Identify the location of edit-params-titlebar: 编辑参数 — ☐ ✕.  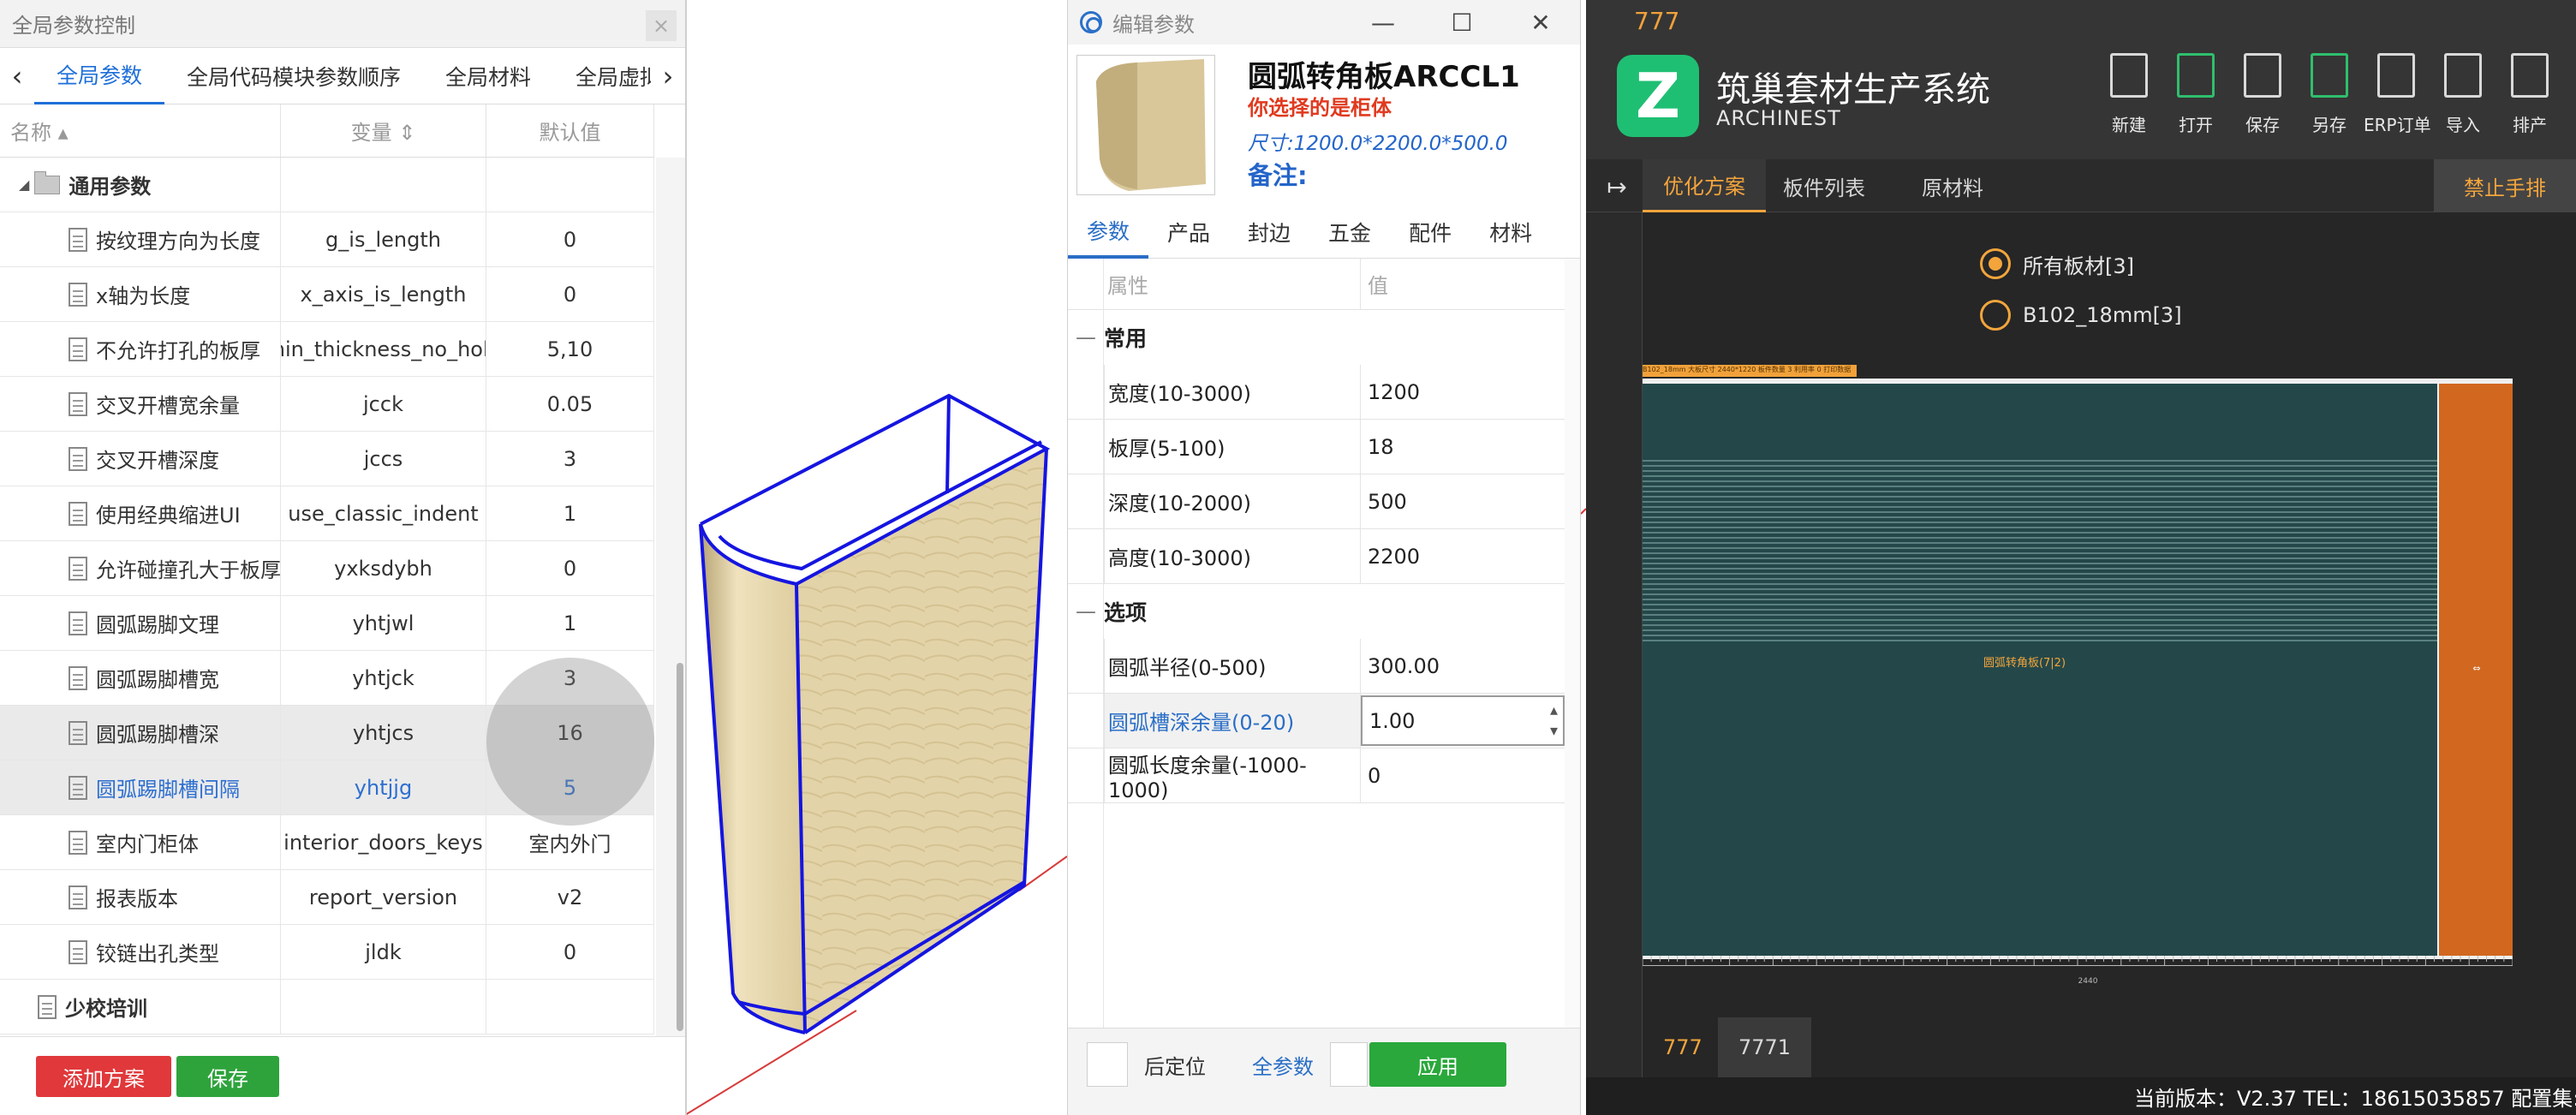
(1324, 22).